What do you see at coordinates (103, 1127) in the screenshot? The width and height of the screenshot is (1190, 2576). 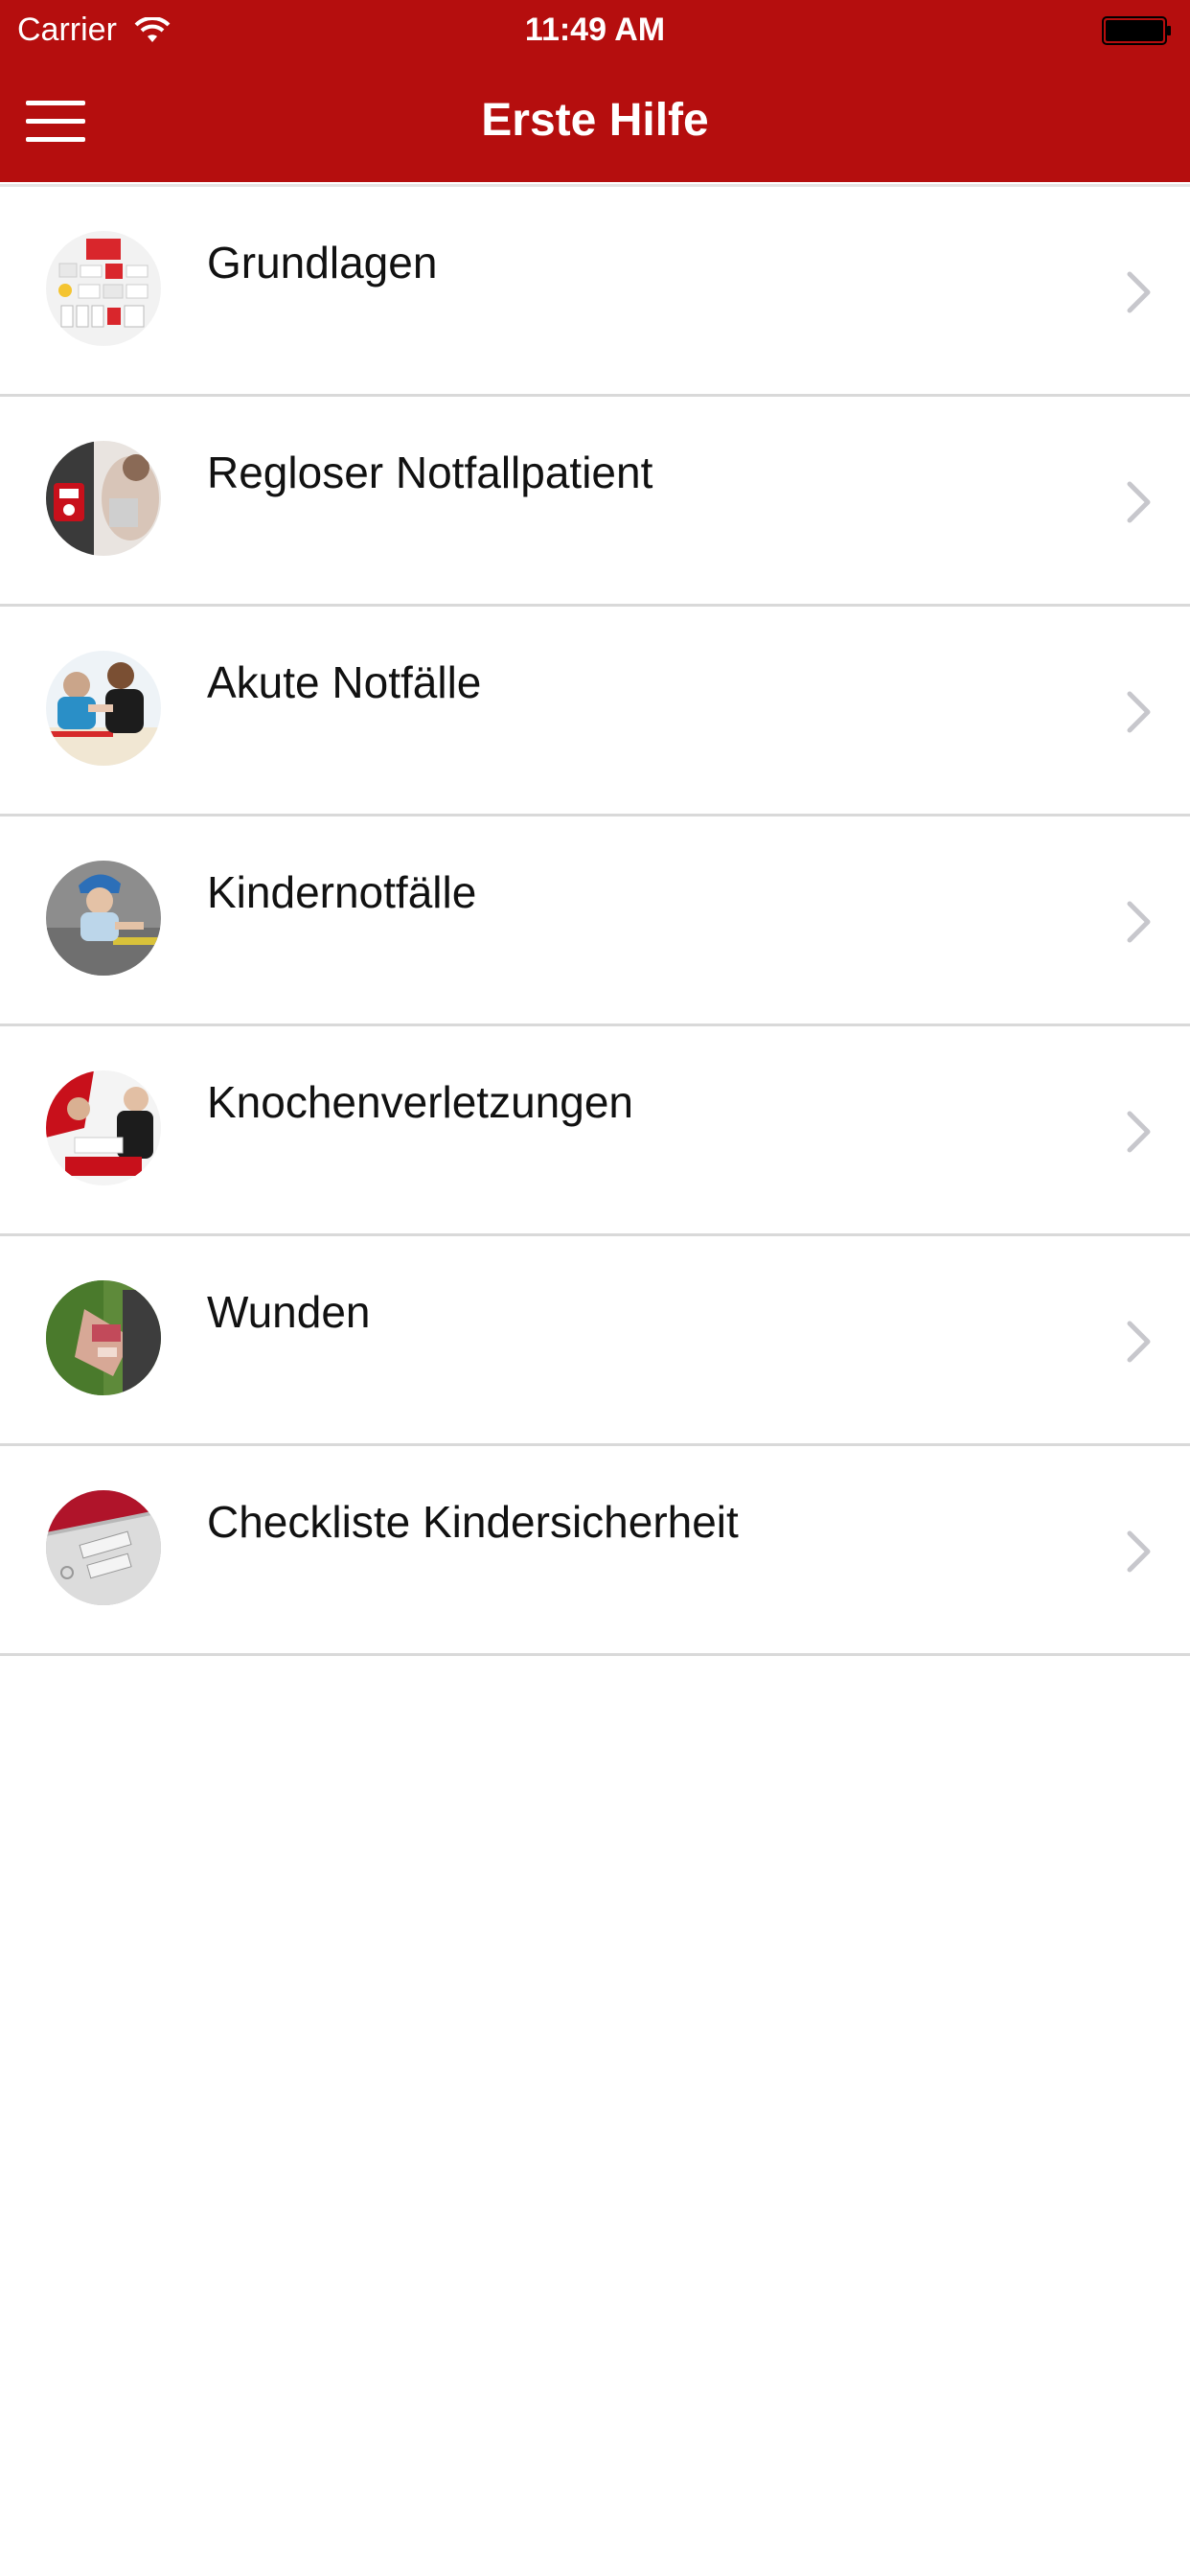 I see `bandaging-thumbnail` at bounding box center [103, 1127].